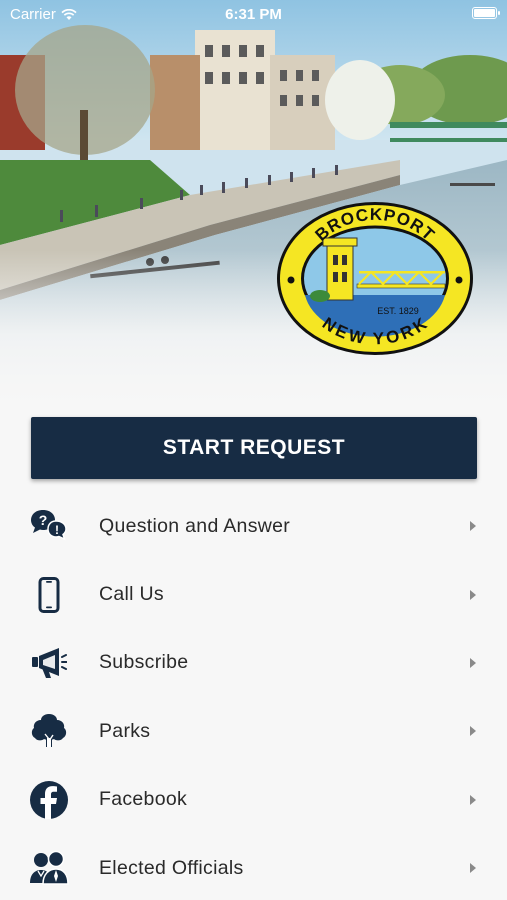 The width and height of the screenshot is (507, 900). What do you see at coordinates (143, 799) in the screenshot?
I see `menu-item-label: Facebook` at bounding box center [143, 799].